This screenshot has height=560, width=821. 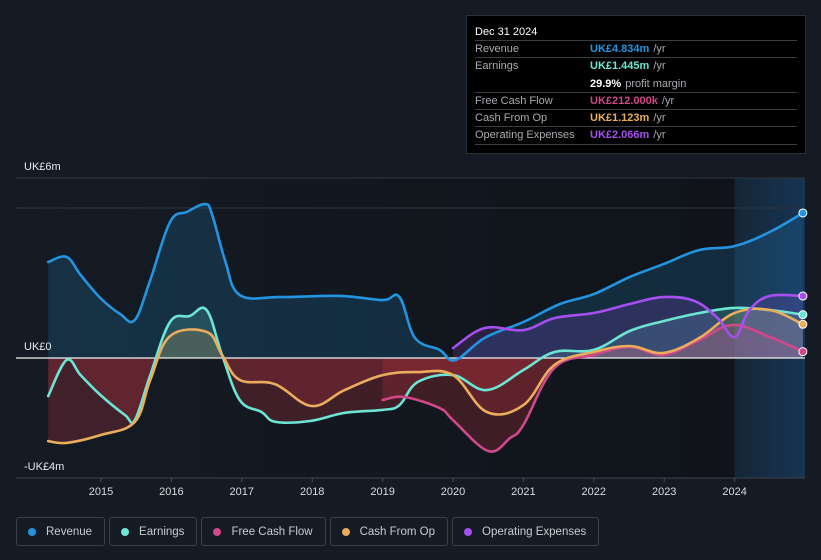 I want to click on tooltip-value: UK£2.066m, so click(x=620, y=135).